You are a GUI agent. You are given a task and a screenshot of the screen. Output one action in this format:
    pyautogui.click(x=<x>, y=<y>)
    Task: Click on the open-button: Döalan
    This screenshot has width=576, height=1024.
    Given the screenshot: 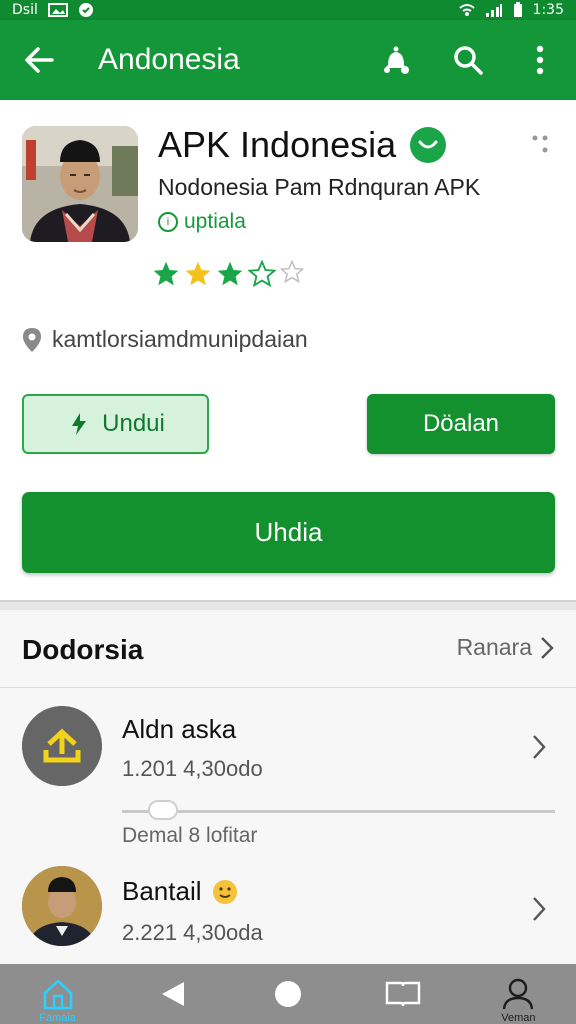 What is the action you would take?
    pyautogui.click(x=461, y=424)
    